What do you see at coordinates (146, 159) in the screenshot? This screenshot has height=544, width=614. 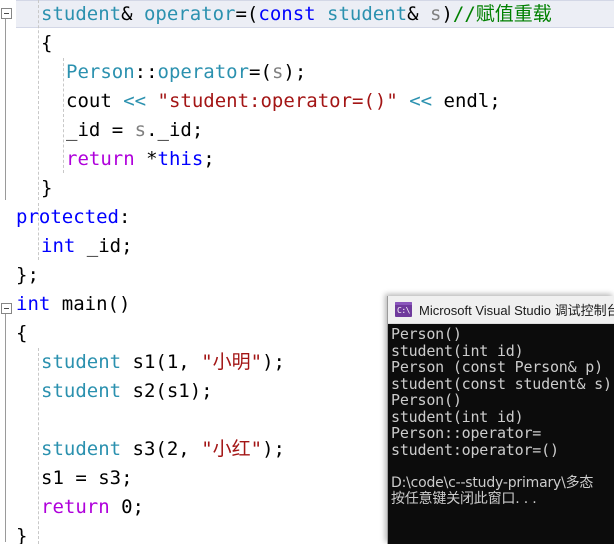 I see `code-token: *` at bounding box center [146, 159].